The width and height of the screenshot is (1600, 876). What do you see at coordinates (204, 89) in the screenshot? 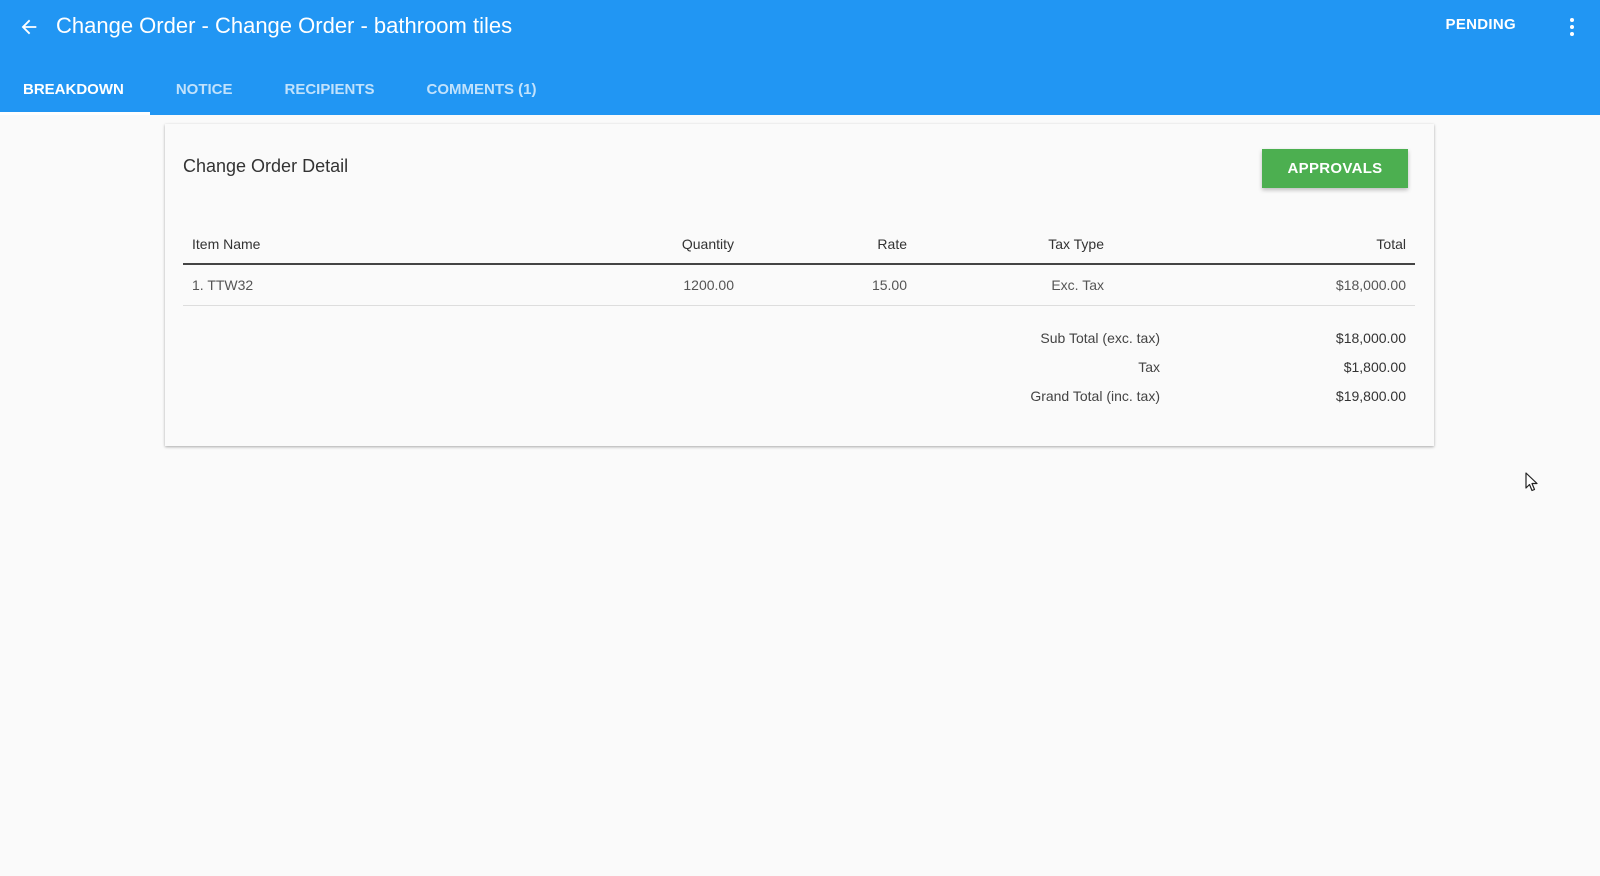
I see `tab-notice: NOTICE` at bounding box center [204, 89].